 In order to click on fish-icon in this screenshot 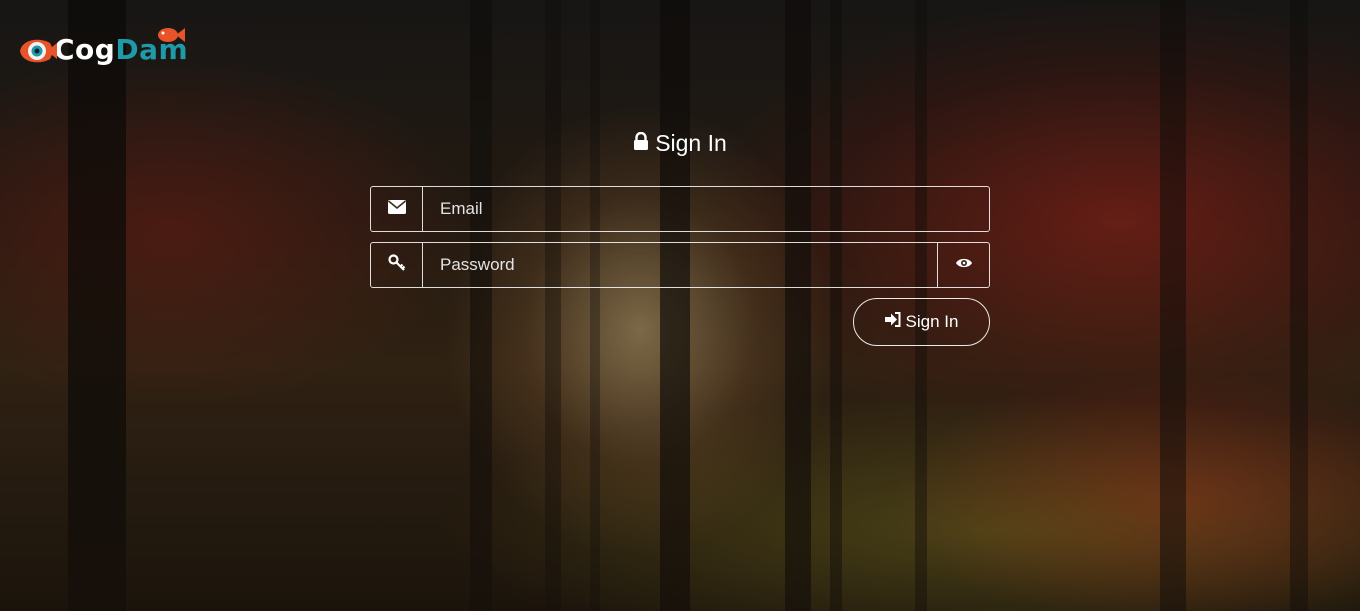, I will do `click(171, 37)`.